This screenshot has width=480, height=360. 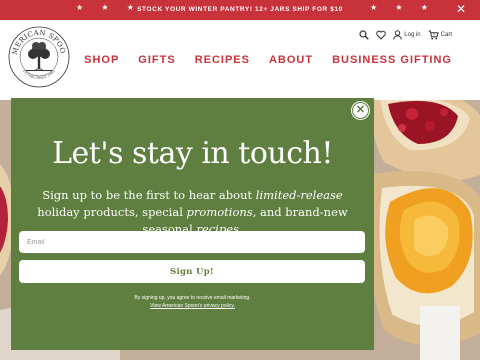 I want to click on modal-subtext-emphasis-2: promotions, so click(x=219, y=212).